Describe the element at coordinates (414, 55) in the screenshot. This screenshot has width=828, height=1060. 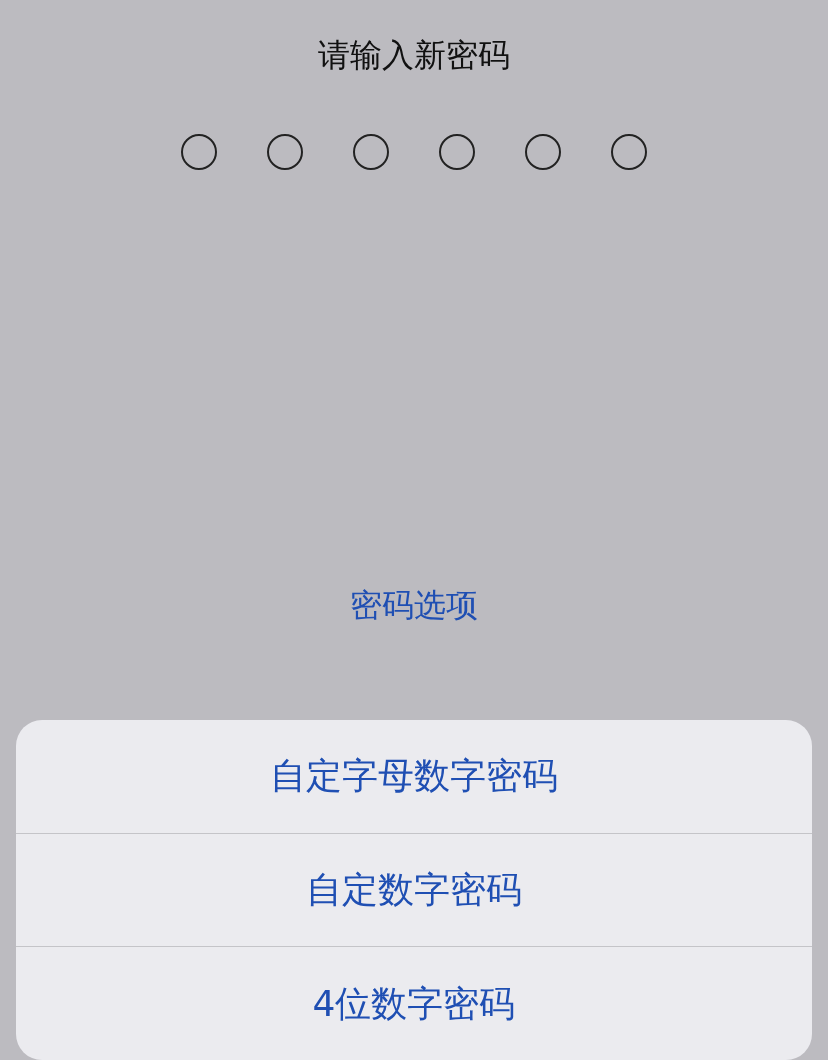
I see `screen-title: 请输入新密码` at that location.